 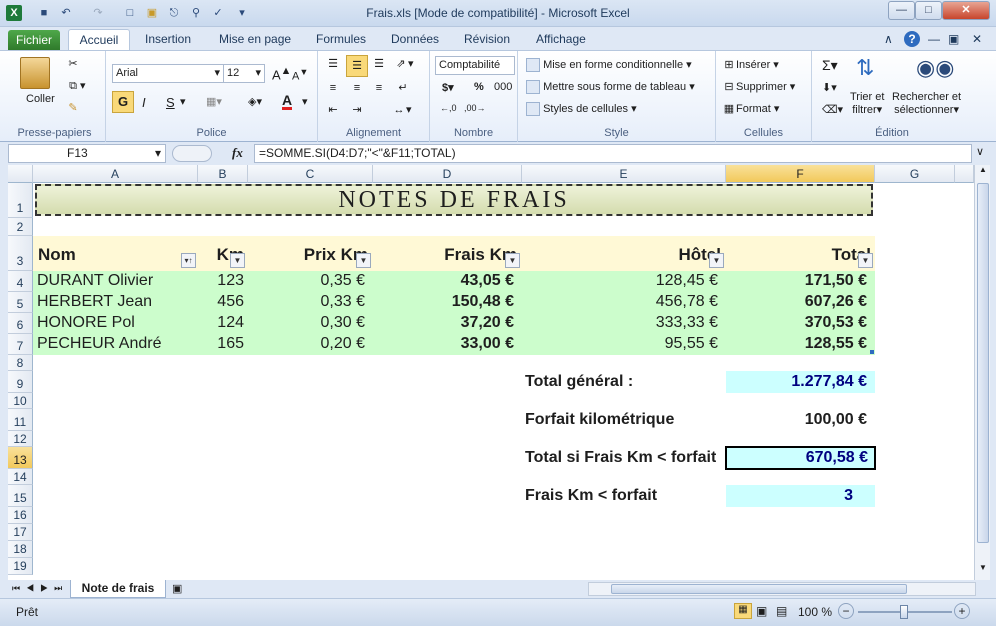 I want to click on row-header: 9, so click(x=20, y=382).